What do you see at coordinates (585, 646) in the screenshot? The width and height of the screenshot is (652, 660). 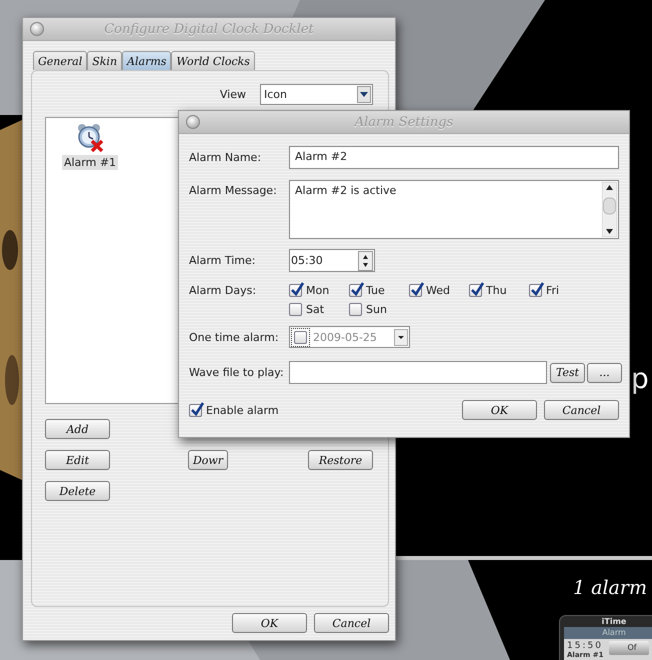 I see `widget-time: 15:50` at bounding box center [585, 646].